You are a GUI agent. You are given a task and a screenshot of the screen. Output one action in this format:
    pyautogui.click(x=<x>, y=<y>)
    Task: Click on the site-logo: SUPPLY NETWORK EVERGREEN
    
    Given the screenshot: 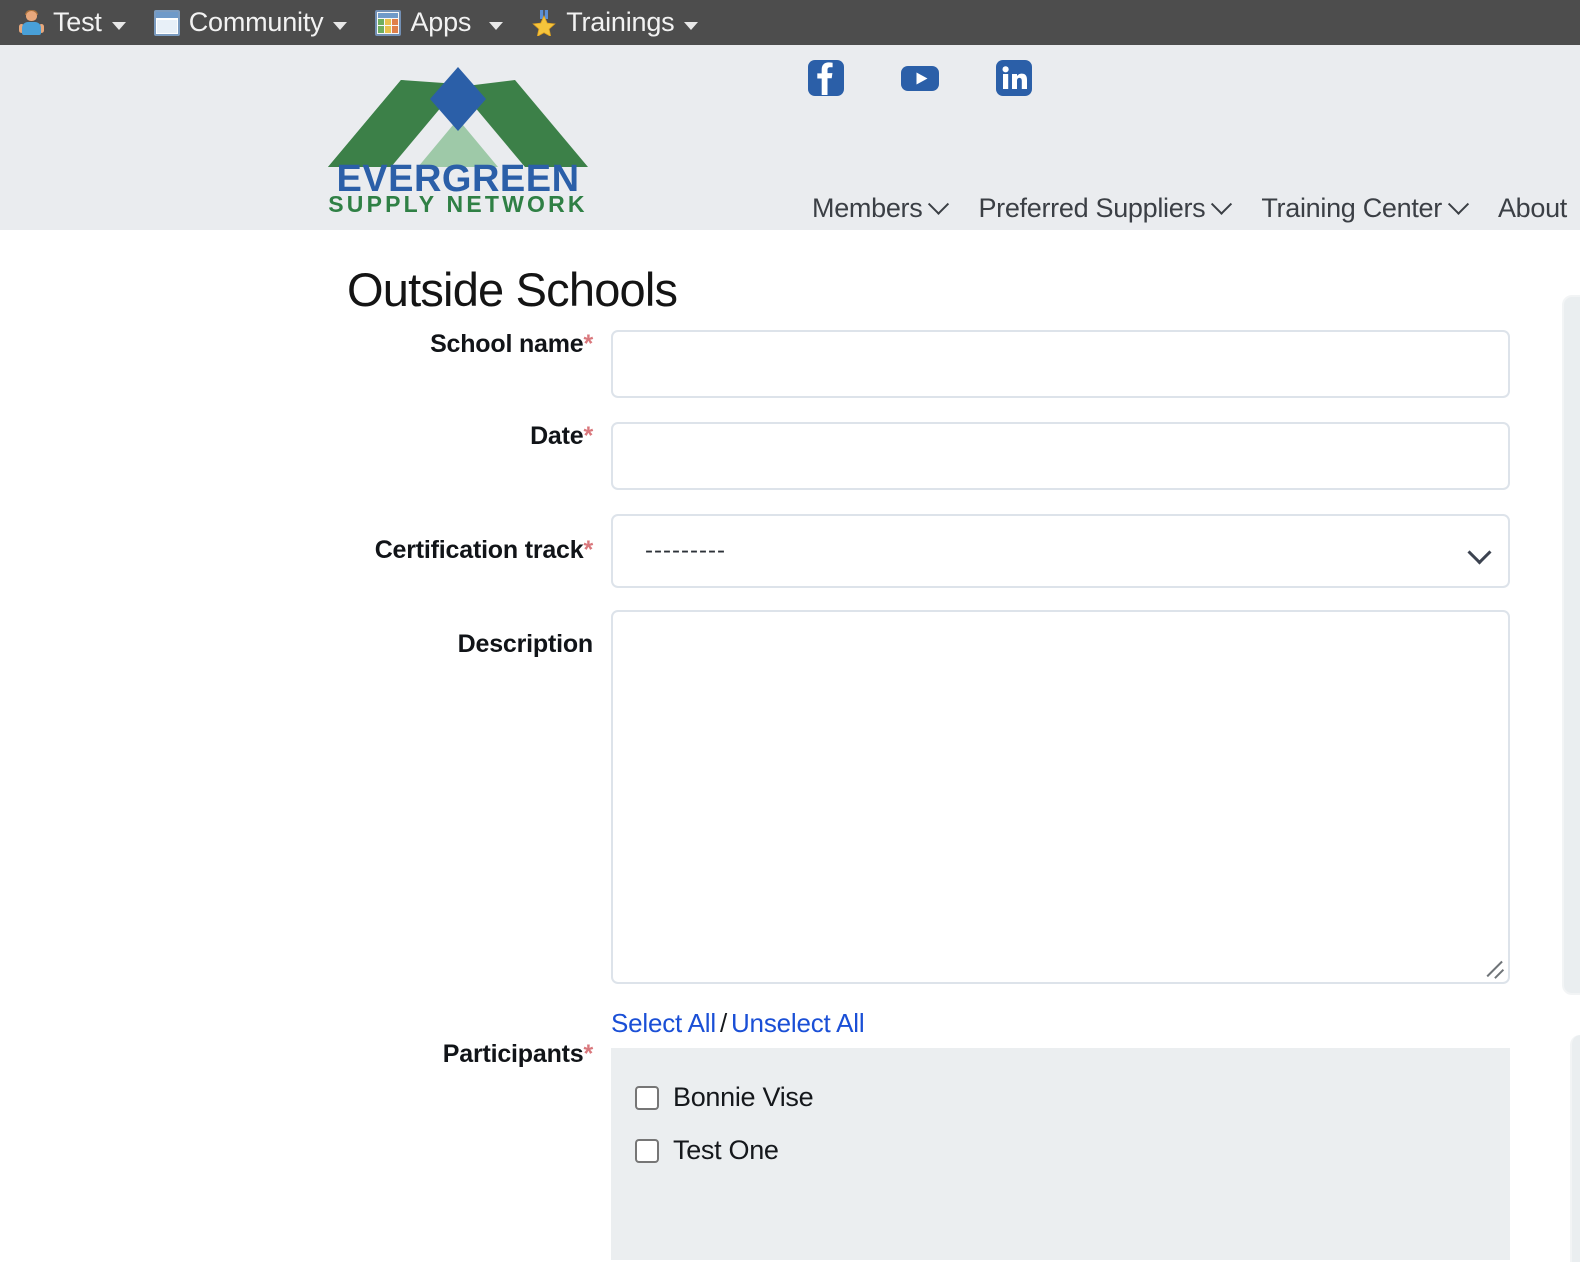 What is the action you would take?
    pyautogui.click(x=458, y=137)
    